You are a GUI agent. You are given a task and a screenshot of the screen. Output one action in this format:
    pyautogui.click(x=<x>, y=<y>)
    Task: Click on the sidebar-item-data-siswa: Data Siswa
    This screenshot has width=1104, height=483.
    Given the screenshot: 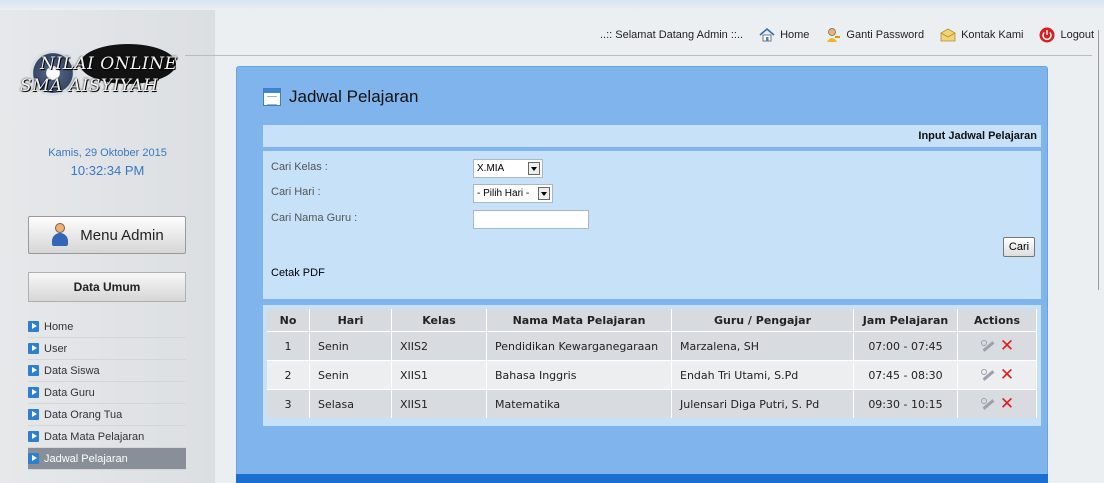 What is the action you would take?
    pyautogui.click(x=107, y=371)
    